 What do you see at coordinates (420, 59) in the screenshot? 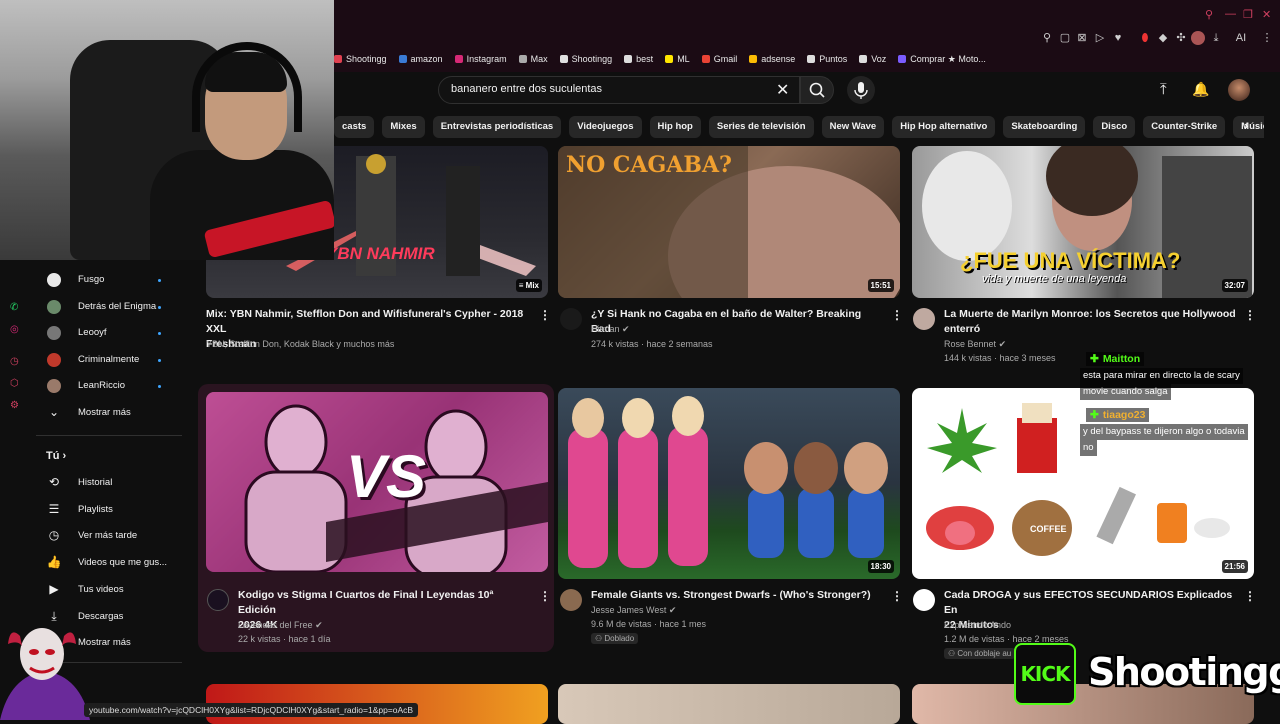
I see `bookmark-item: amazon` at bounding box center [420, 59].